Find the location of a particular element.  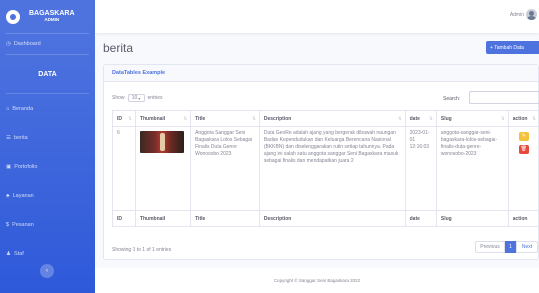

sidebar-item-label: berita is located at coordinates (20, 137).